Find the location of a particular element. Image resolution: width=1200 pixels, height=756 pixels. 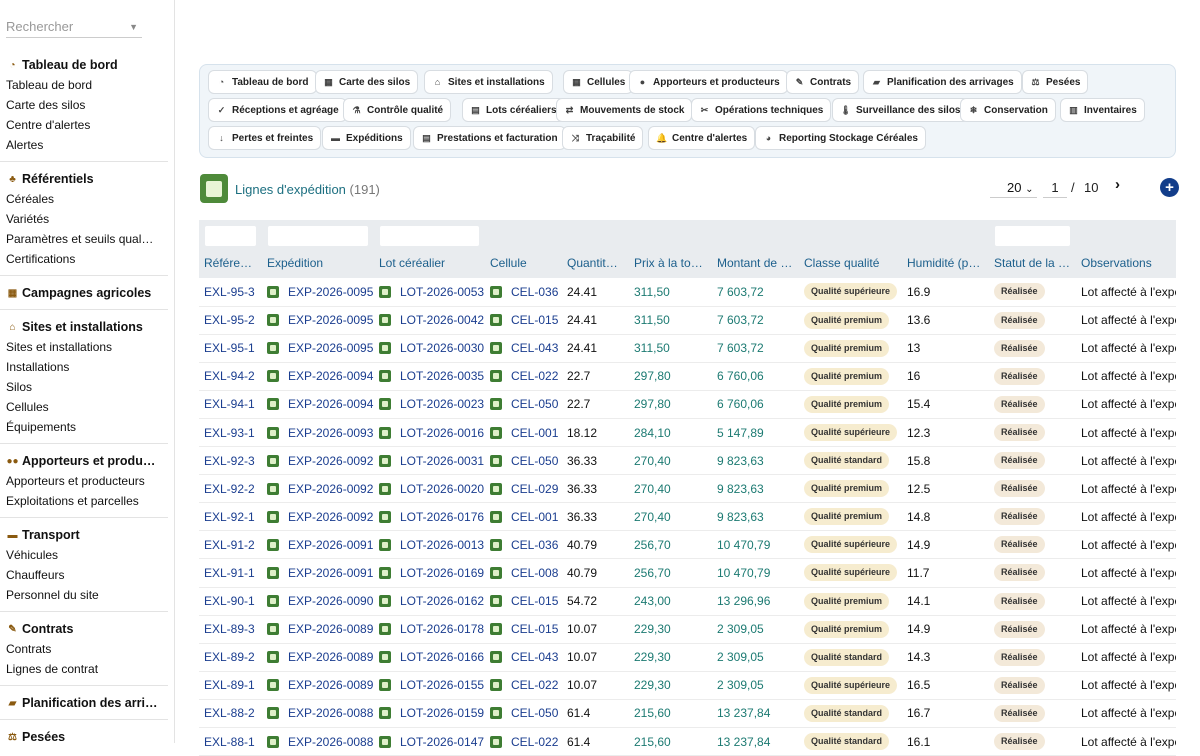

nav-chip: ▬ Expéditions is located at coordinates (366, 138).